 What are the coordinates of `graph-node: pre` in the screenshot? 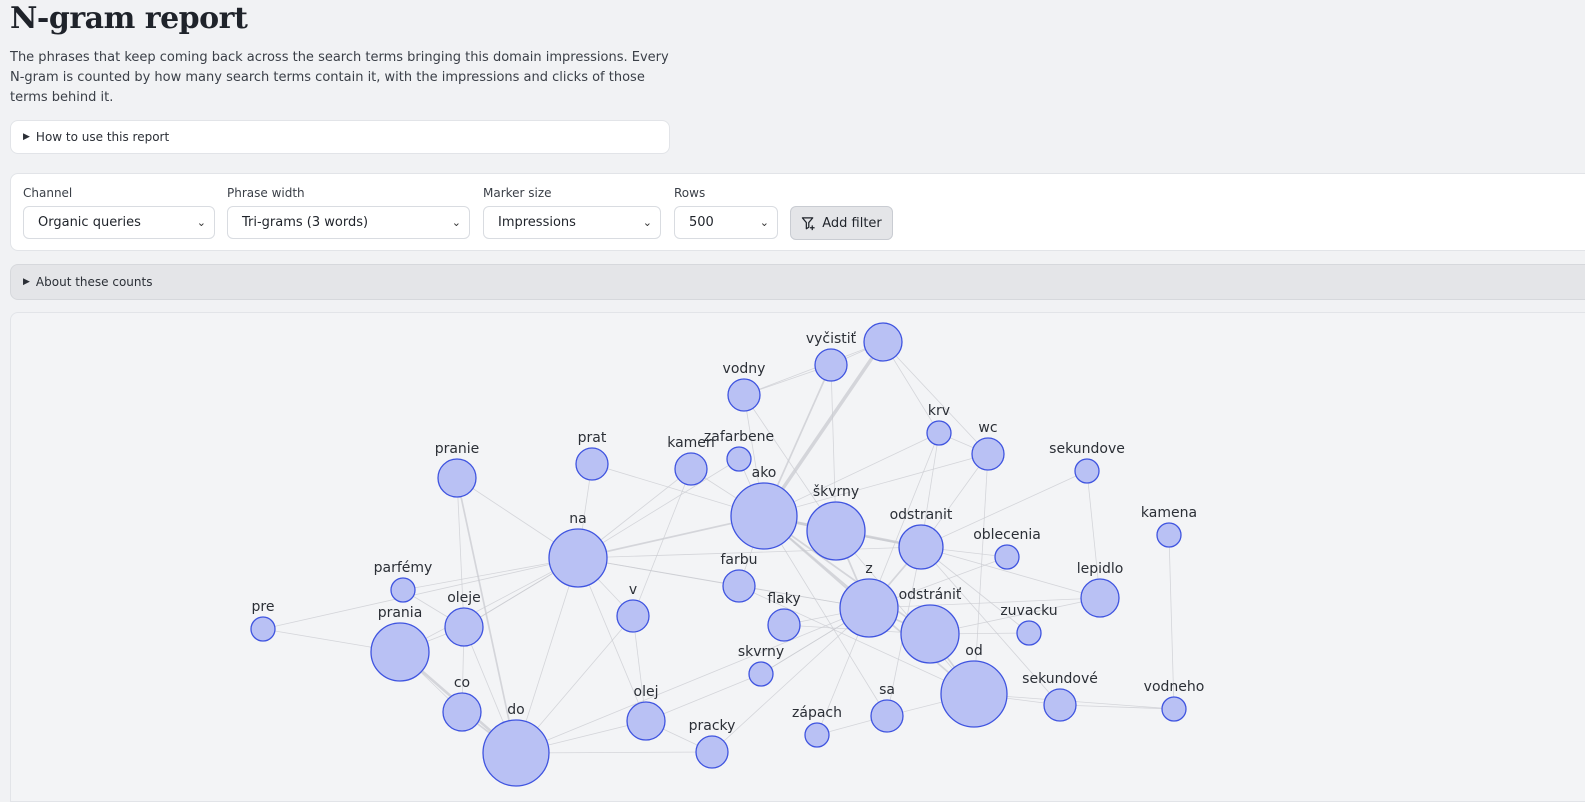 It's located at (263, 620).